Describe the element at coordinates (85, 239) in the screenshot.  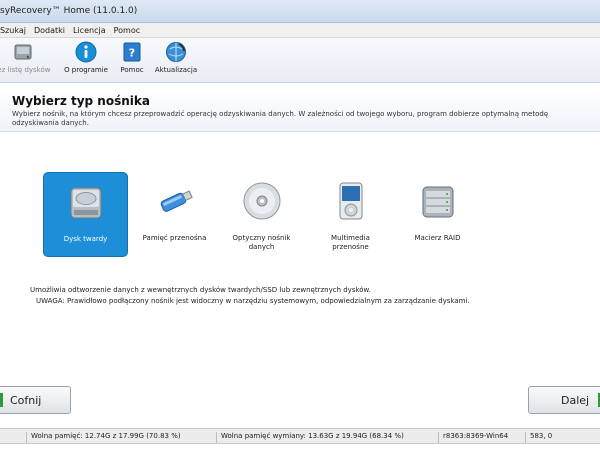
I see `media-label-hard-disk: Dysk twardy` at that location.